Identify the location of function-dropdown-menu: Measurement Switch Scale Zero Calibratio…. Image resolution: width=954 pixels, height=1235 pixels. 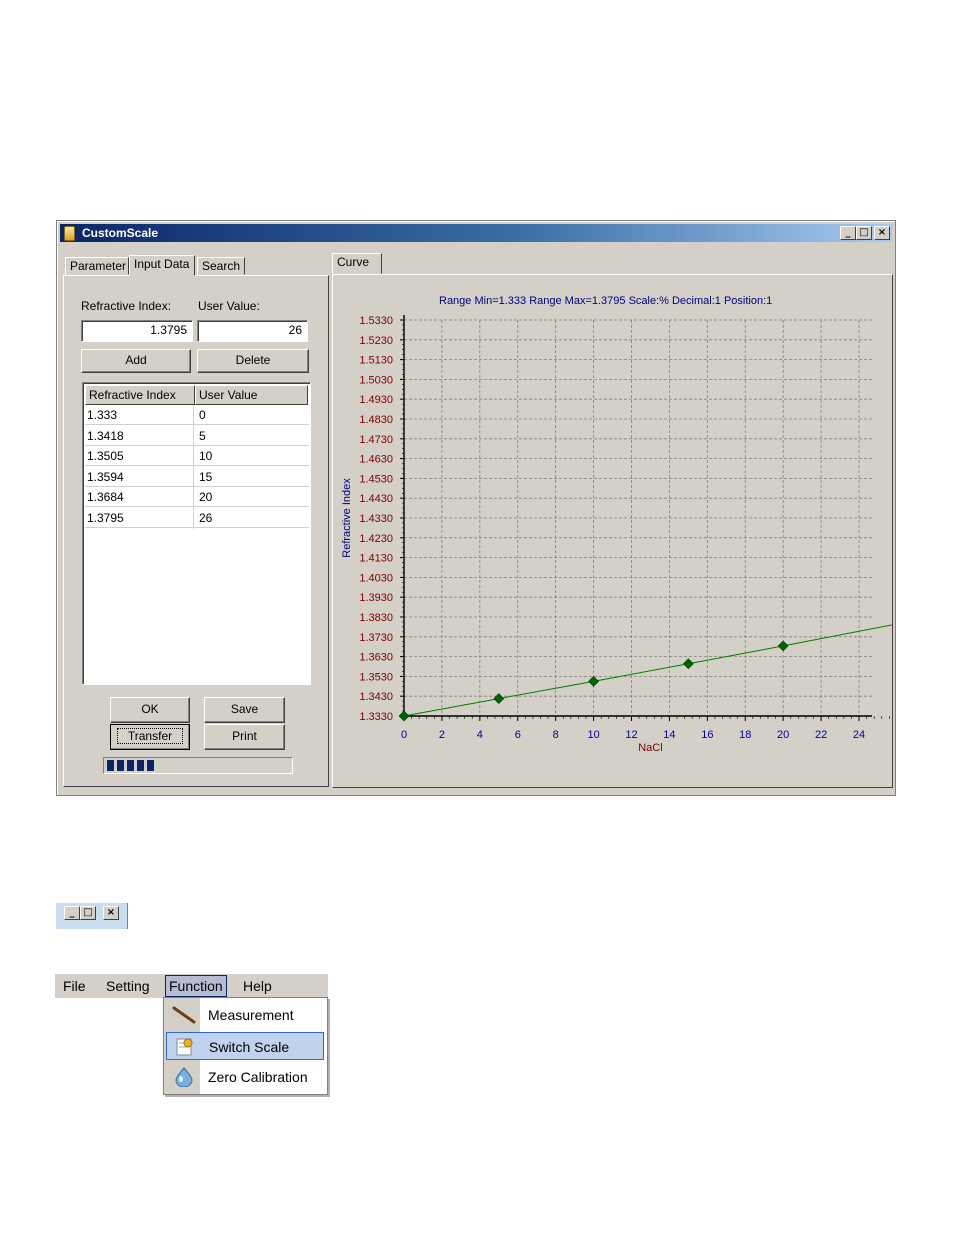
(245, 1046).